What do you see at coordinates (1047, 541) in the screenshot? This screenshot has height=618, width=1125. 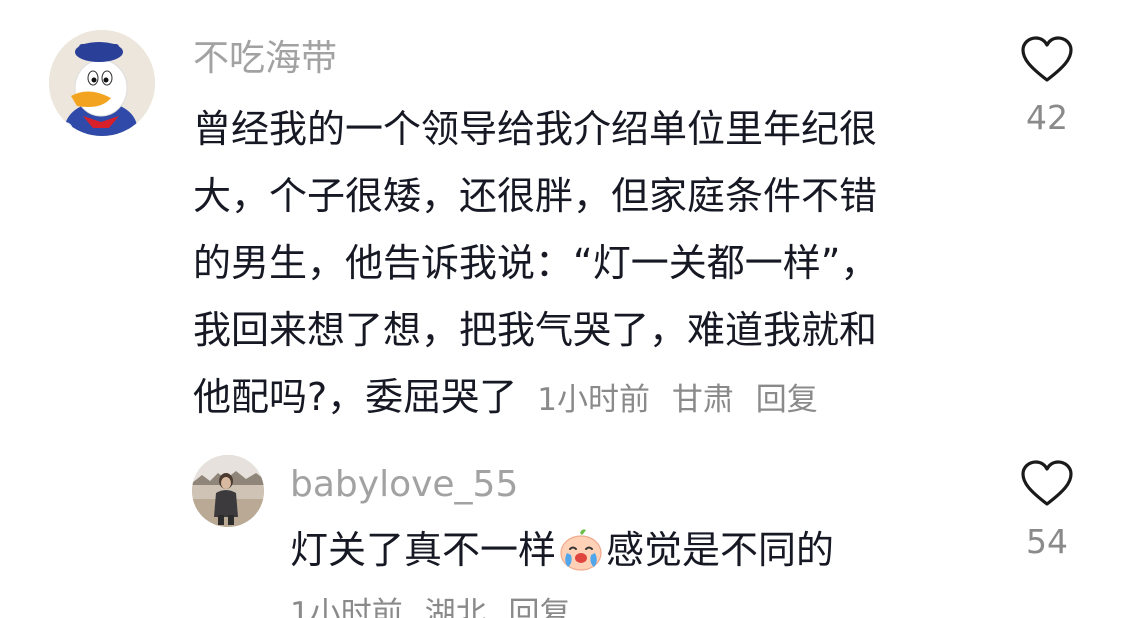 I see `like-count: 54` at bounding box center [1047, 541].